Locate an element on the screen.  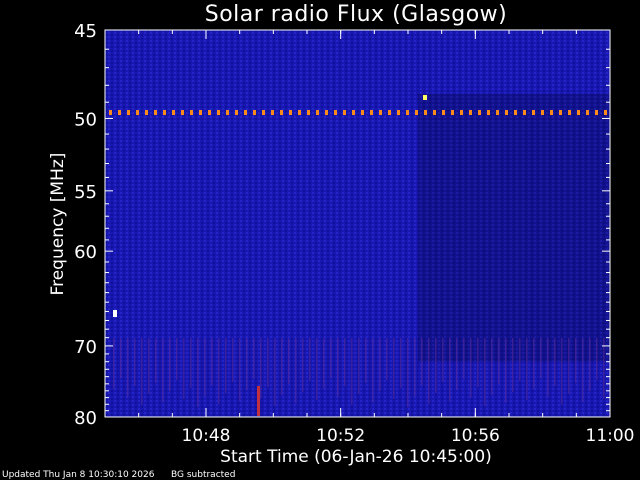
y-tick-label: 60 is located at coordinates (85, 252).